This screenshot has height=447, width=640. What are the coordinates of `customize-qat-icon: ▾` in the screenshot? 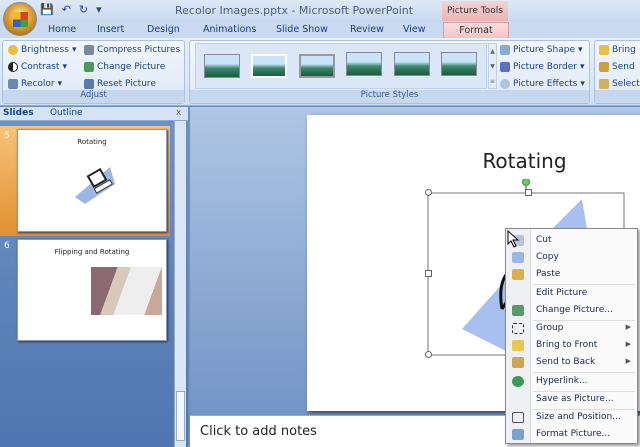 It's located at (99, 9).